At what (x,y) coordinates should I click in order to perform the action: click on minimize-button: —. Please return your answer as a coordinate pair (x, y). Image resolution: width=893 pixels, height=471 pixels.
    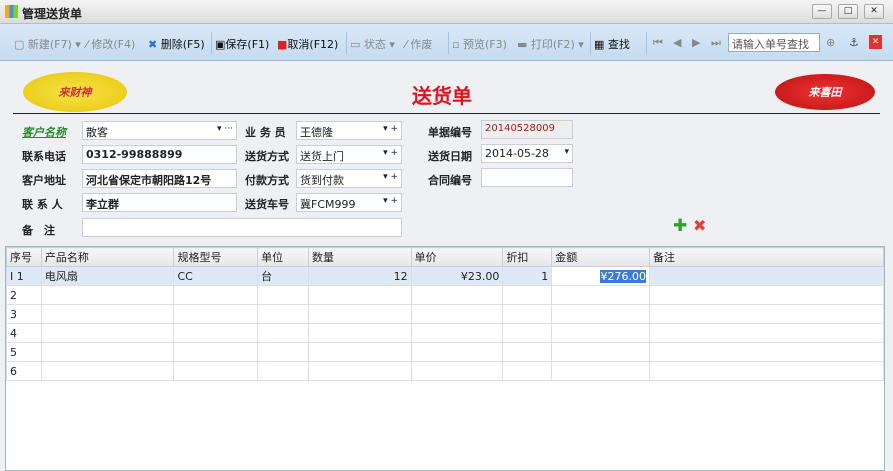
    Looking at the image, I should click on (822, 11).